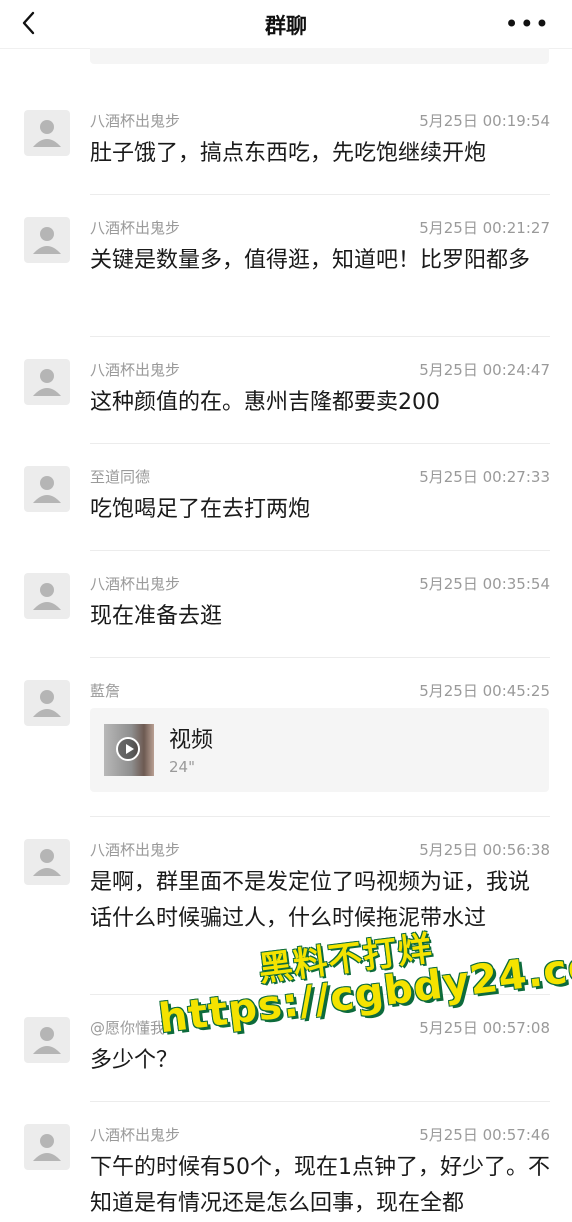 The width and height of the screenshot is (572, 1222). What do you see at coordinates (134, 1060) in the screenshot?
I see `message-text: 多少个？` at bounding box center [134, 1060].